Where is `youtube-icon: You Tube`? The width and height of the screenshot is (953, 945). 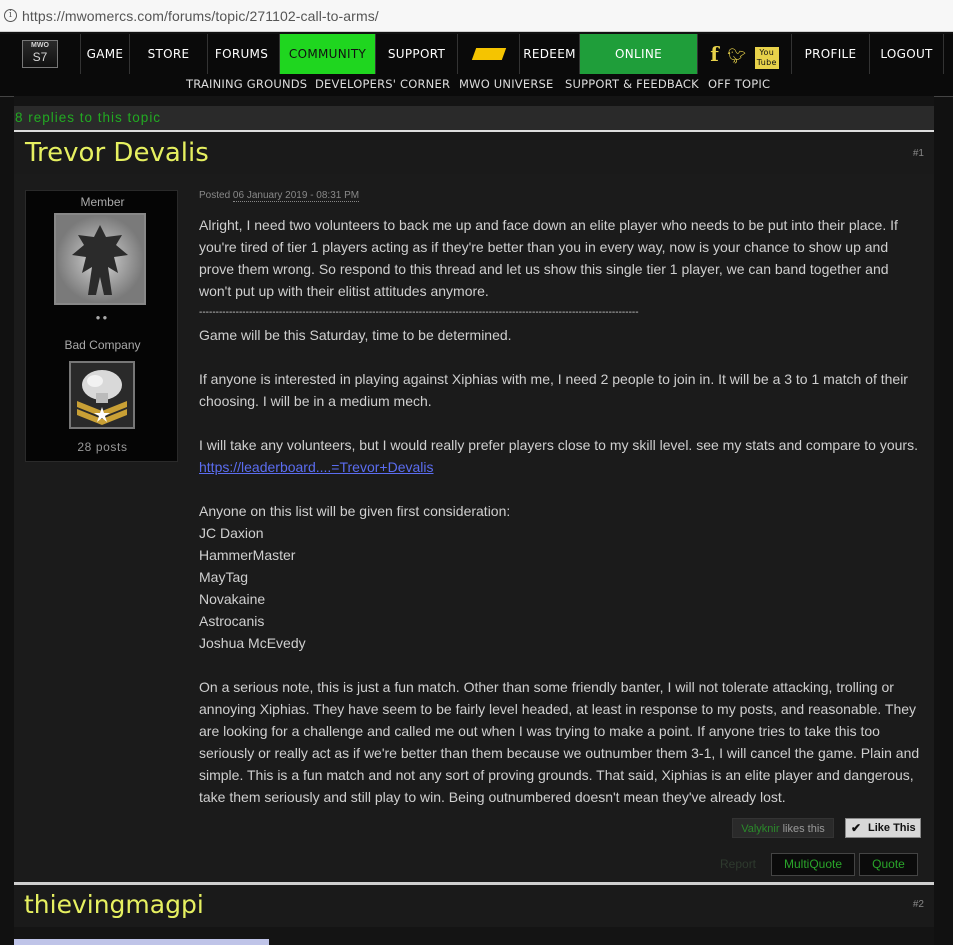
youtube-icon: You Tube is located at coordinates (766, 57).